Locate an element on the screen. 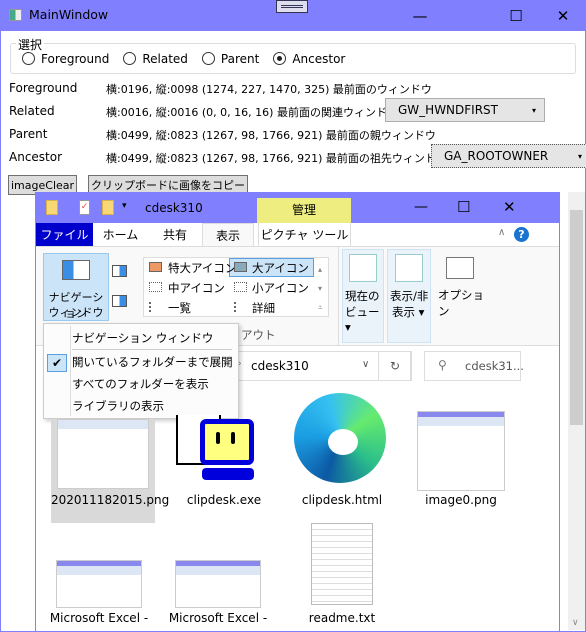  text-file-icon is located at coordinates (342, 564).